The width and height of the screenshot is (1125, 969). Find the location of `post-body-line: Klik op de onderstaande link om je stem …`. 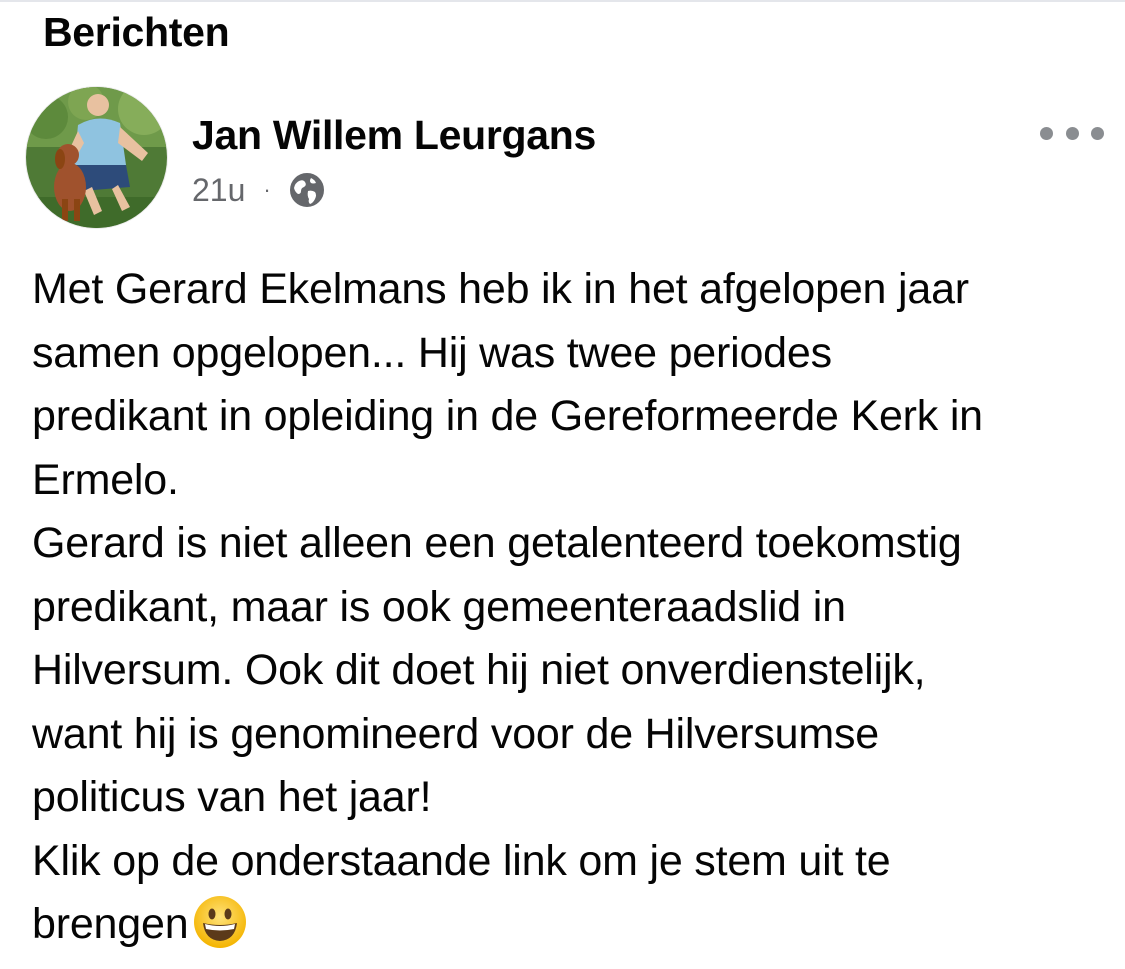

post-body-line: Klik op de onderstaande link om je stem … is located at coordinates (461, 860).